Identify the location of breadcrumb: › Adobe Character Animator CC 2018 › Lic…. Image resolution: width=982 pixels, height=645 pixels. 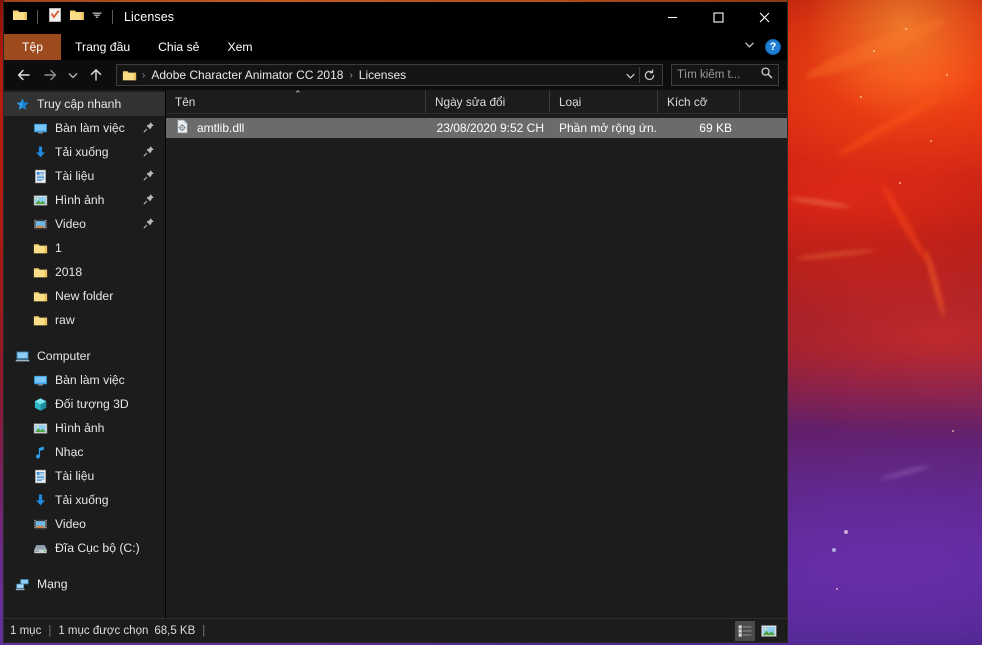
(389, 75).